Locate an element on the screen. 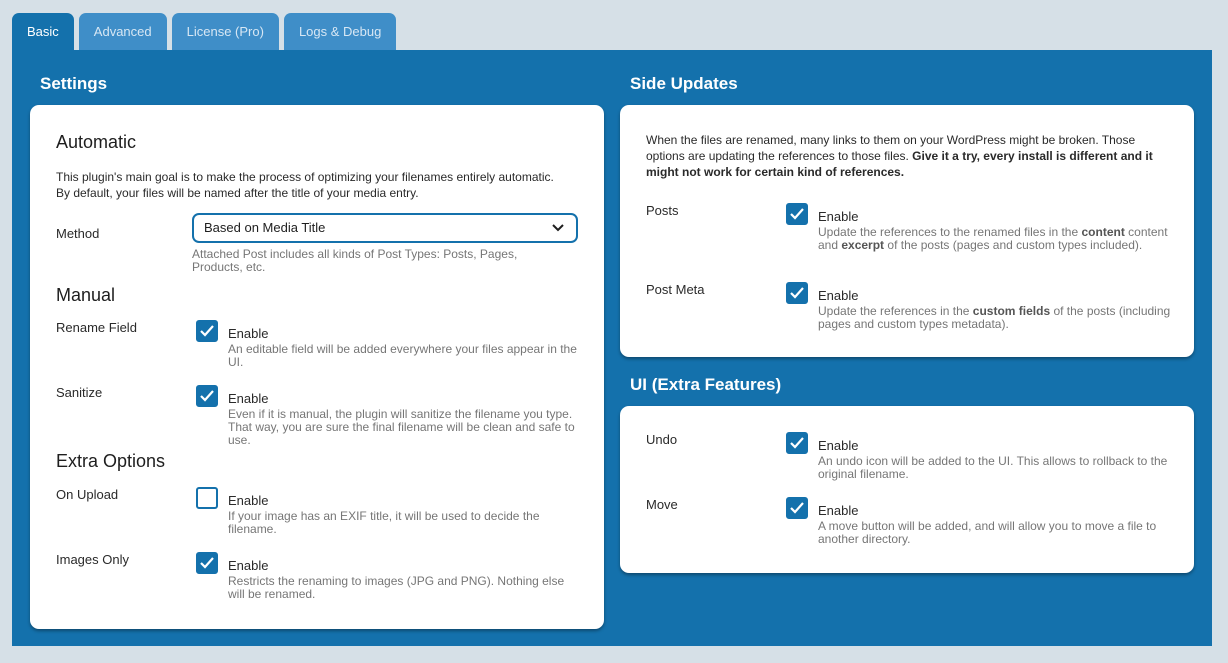 Image resolution: width=1228 pixels, height=663 pixels. extra-options-heading: Extra Options is located at coordinates (111, 461).